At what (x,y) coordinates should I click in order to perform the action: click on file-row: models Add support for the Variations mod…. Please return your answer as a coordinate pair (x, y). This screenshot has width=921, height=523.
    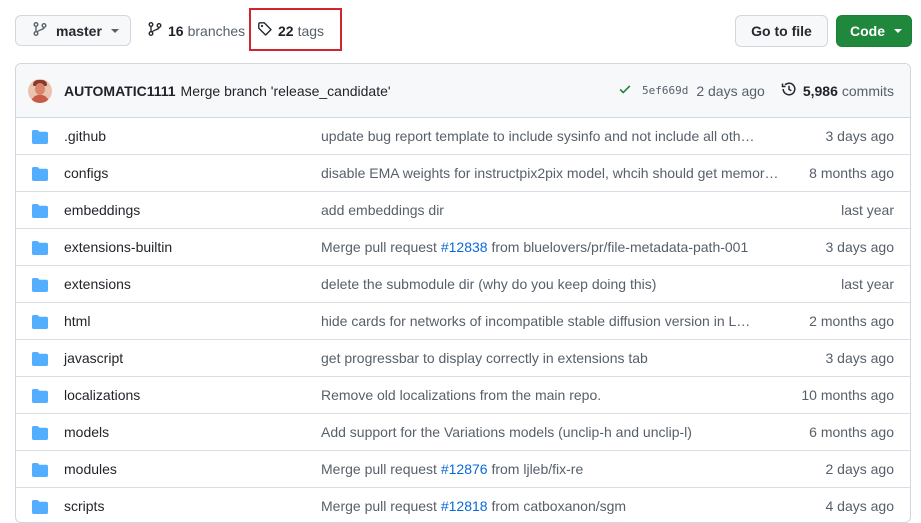
    Looking at the image, I should click on (463, 432).